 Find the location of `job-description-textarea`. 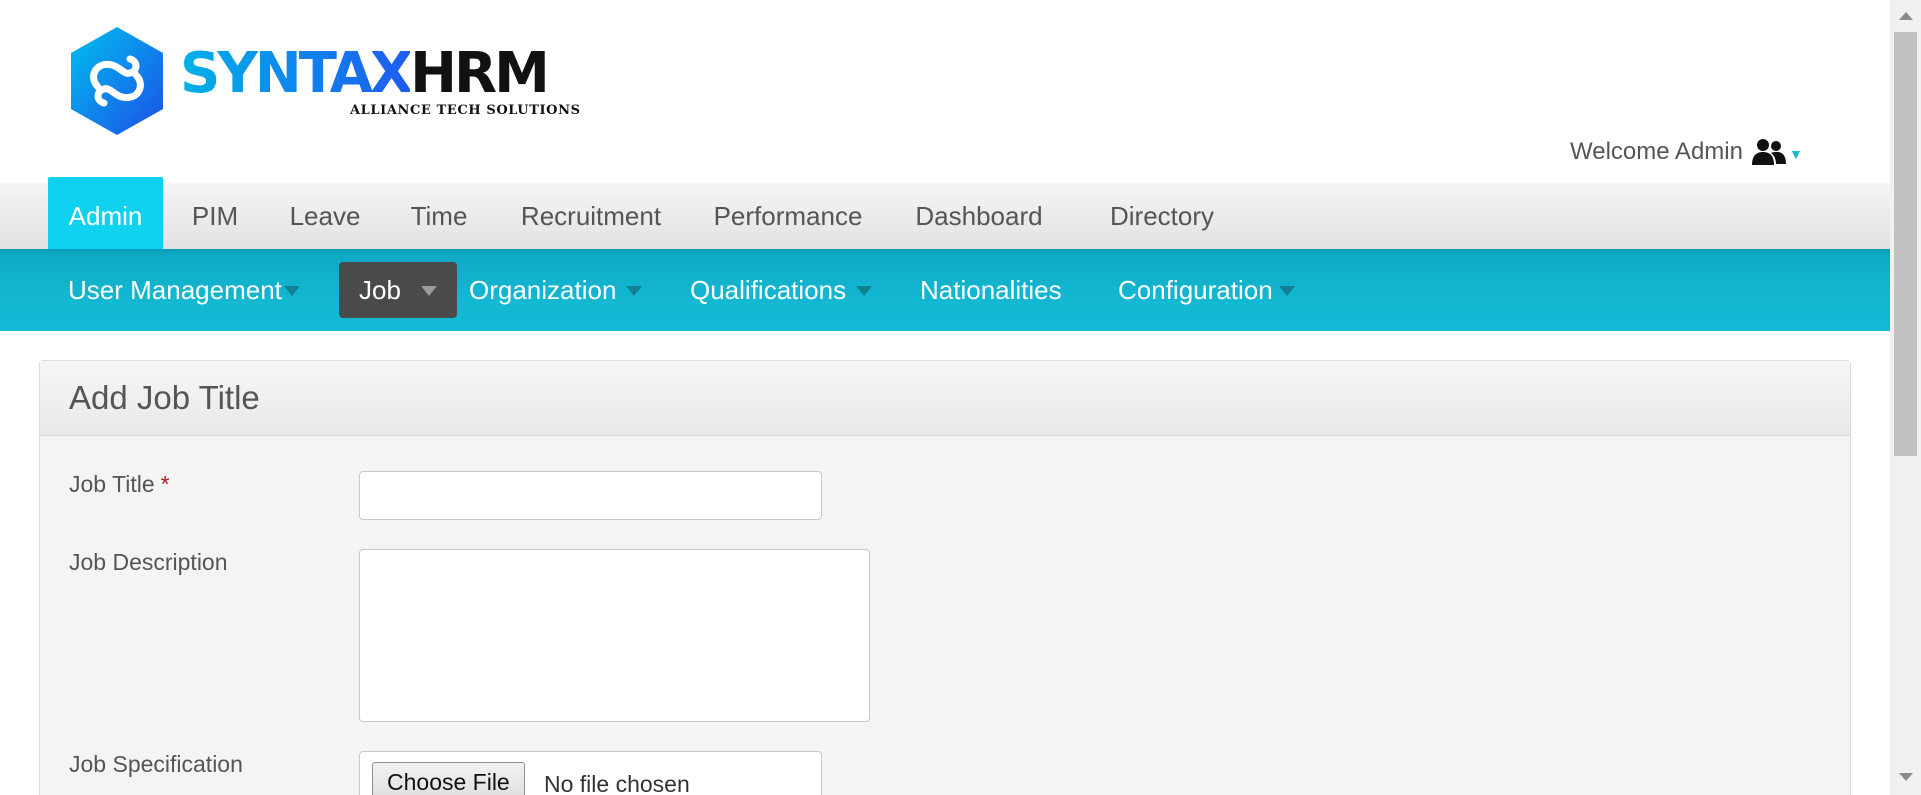

job-description-textarea is located at coordinates (614, 635).